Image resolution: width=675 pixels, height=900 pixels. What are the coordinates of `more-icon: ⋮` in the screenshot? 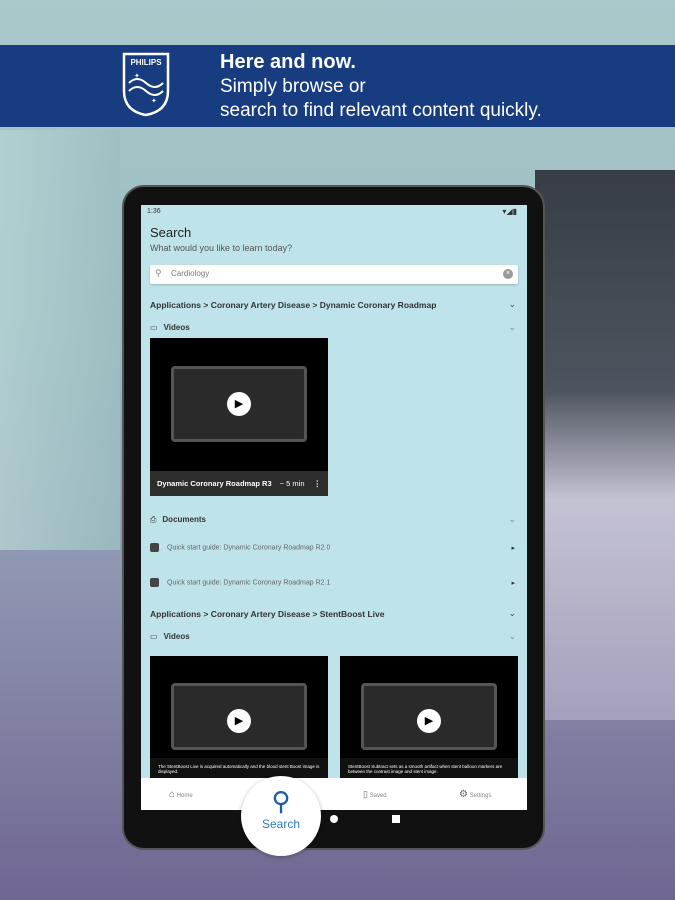 It's located at (318, 483).